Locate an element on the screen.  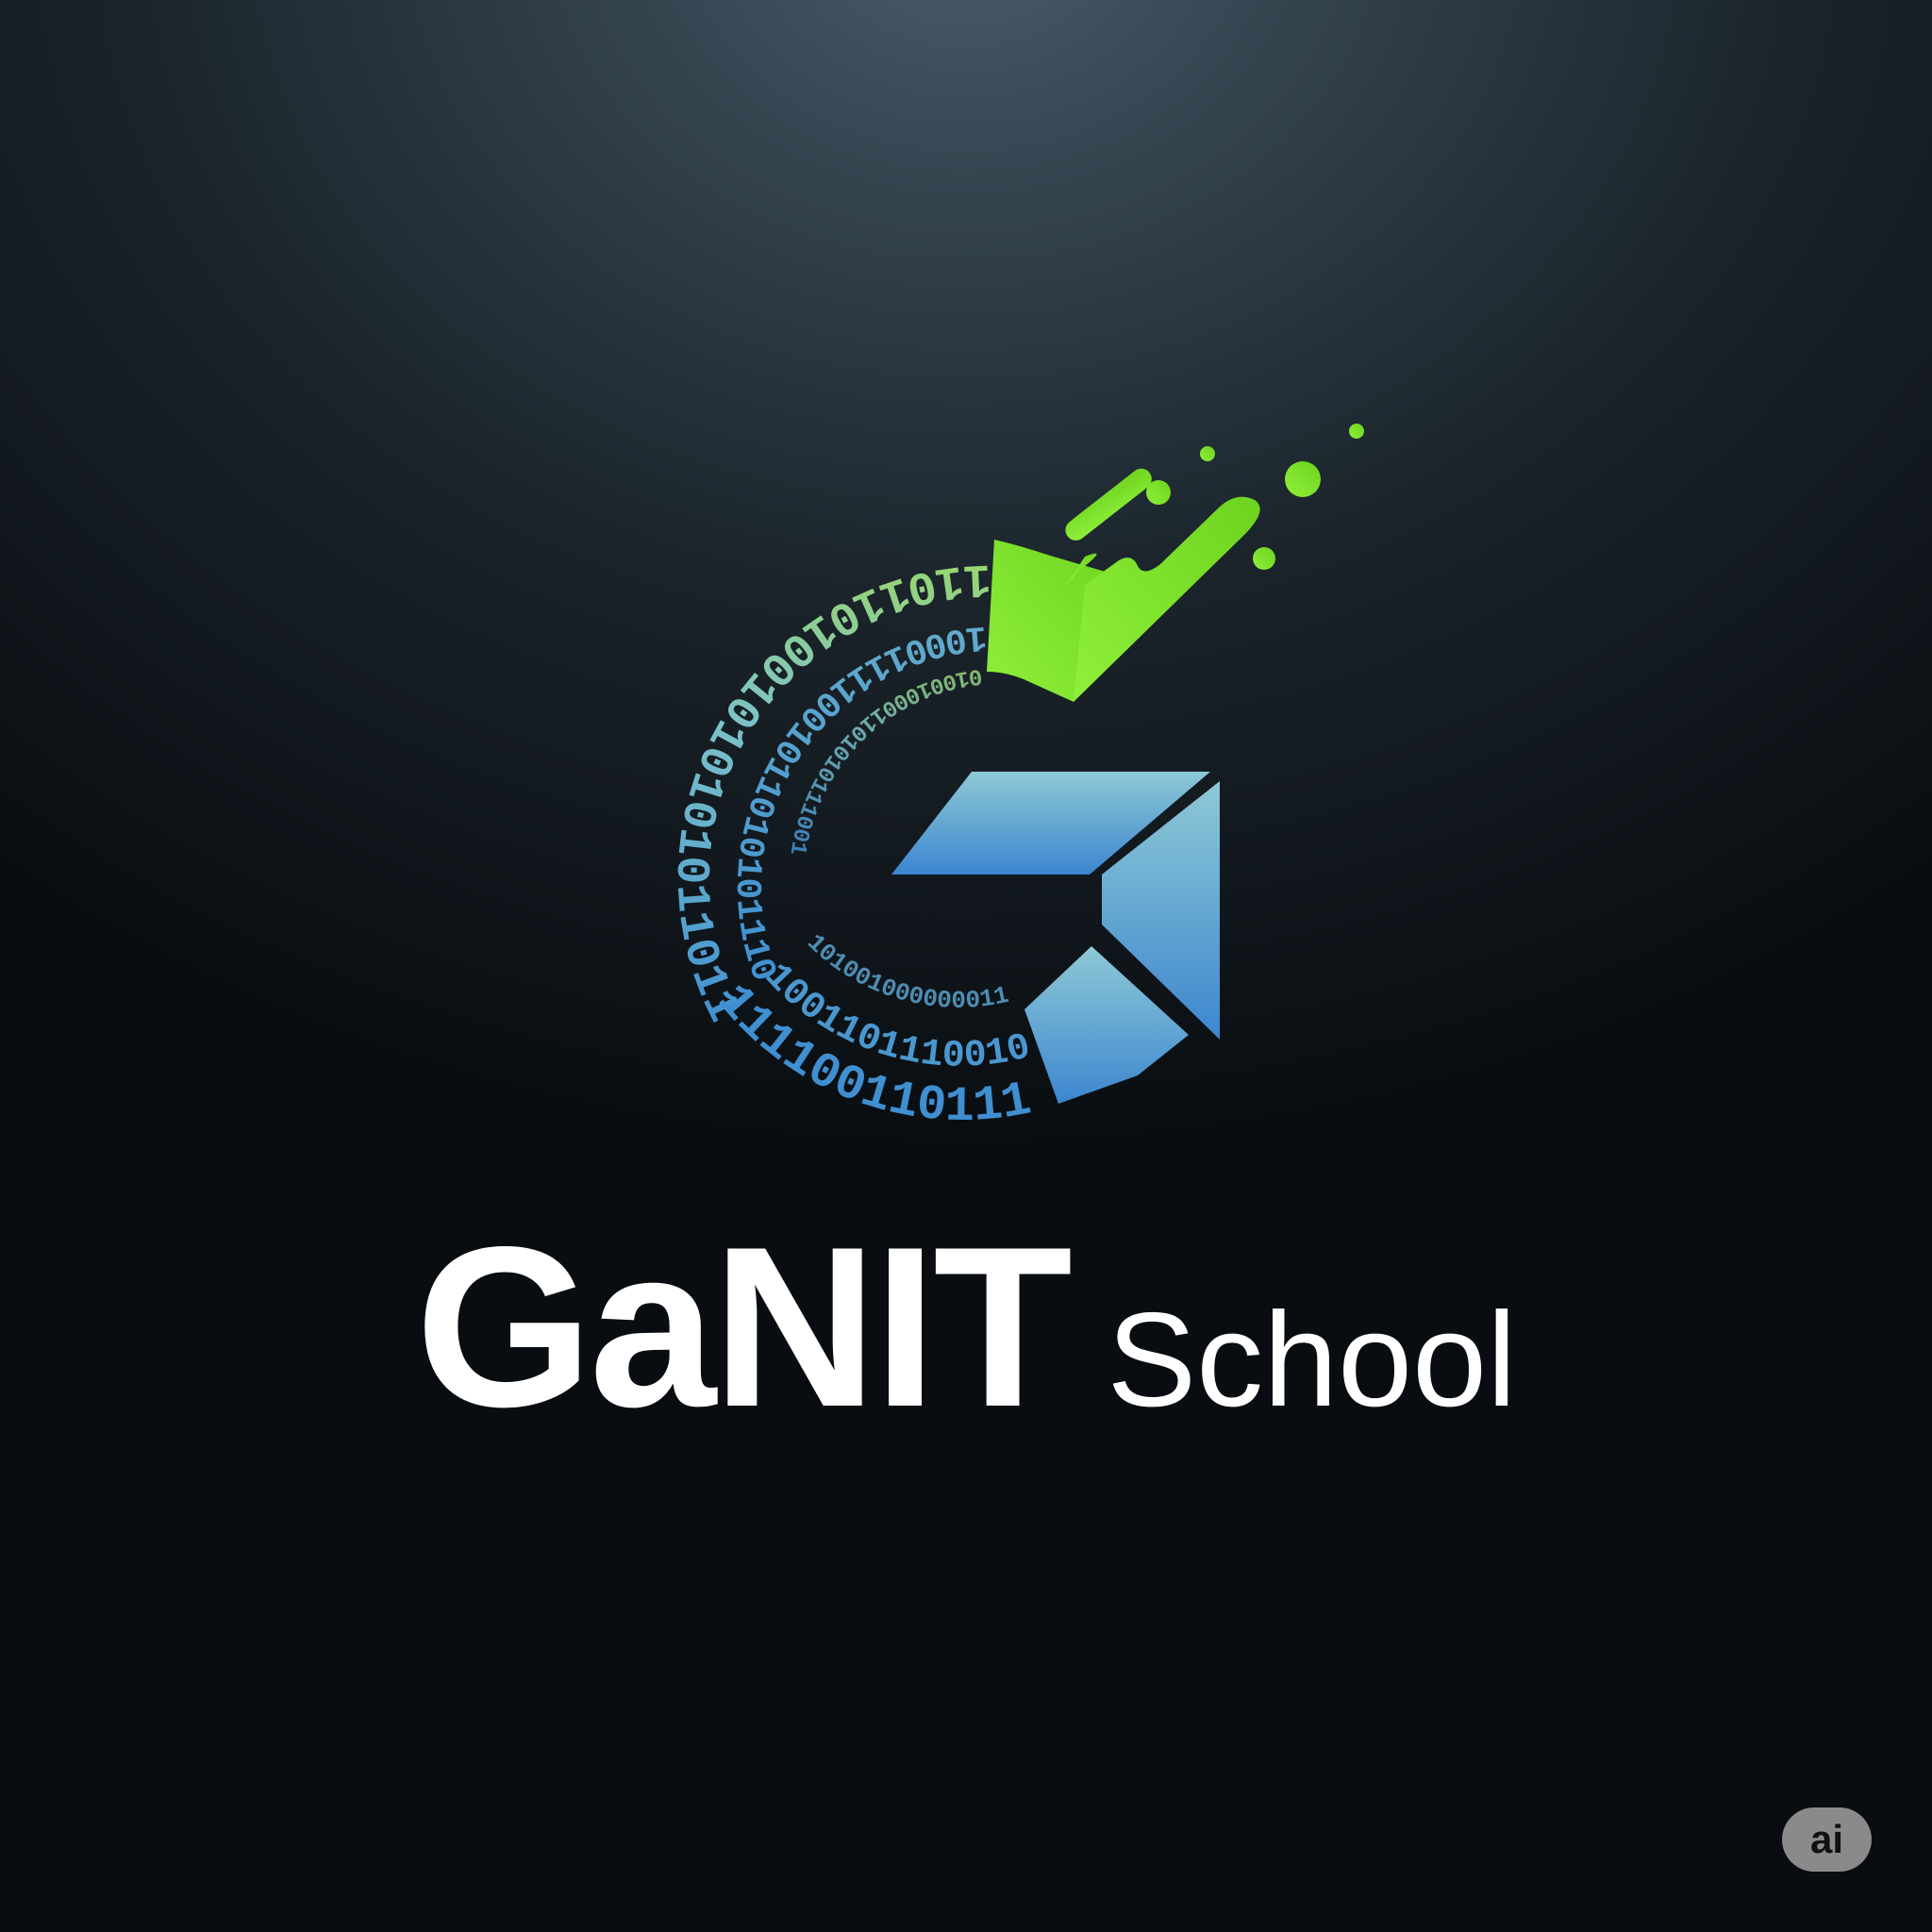
brand-wordmark: GaNIT School is located at coordinates (966, 1326).